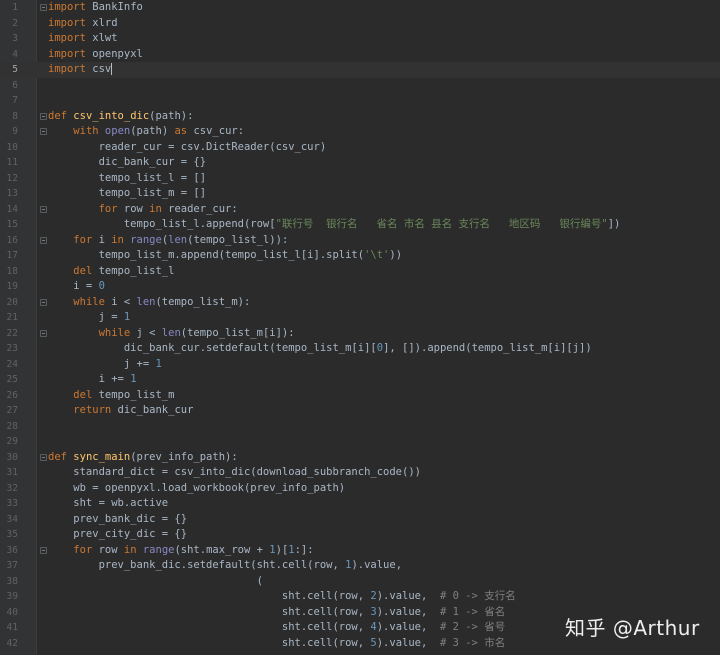 The image size is (720, 655). I want to click on line-number: 2, so click(15, 23).